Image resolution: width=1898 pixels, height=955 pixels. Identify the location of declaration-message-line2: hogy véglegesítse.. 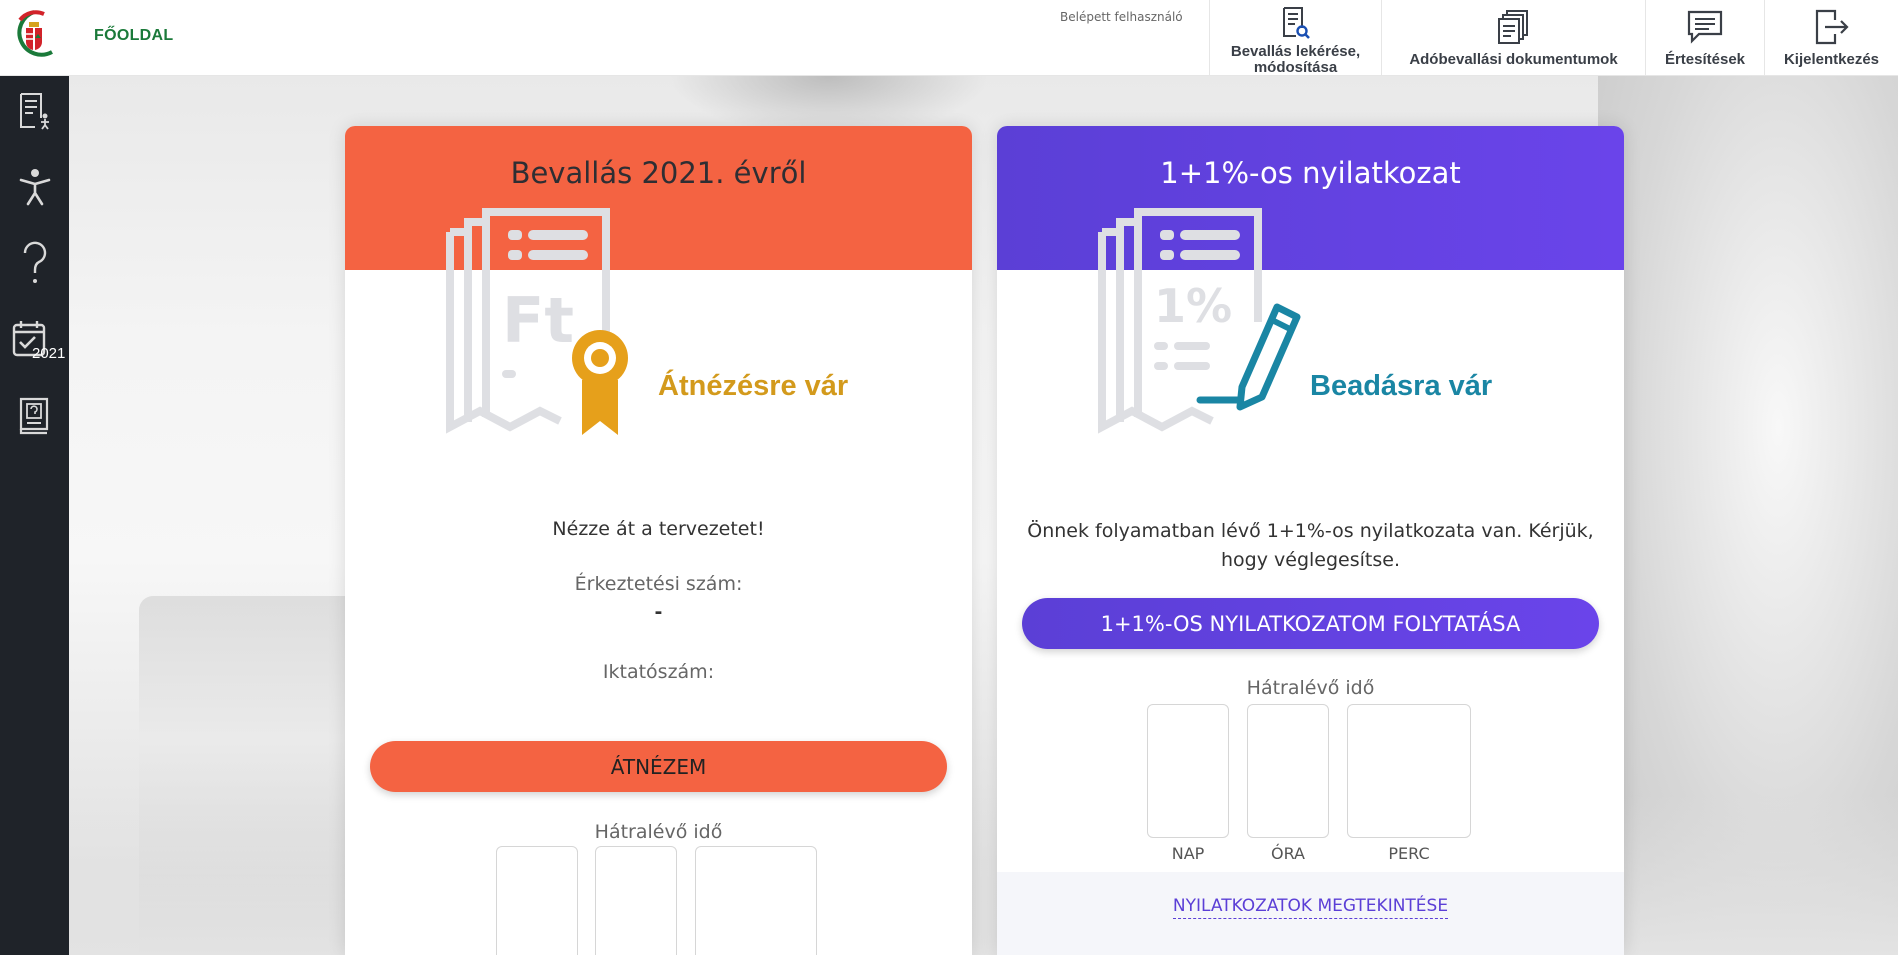
(1310, 560).